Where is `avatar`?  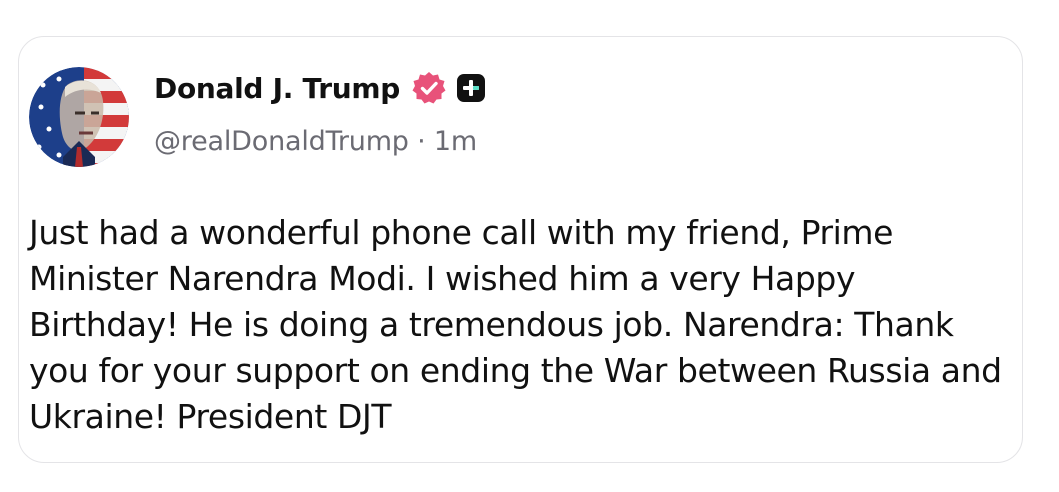 avatar is located at coordinates (79, 117).